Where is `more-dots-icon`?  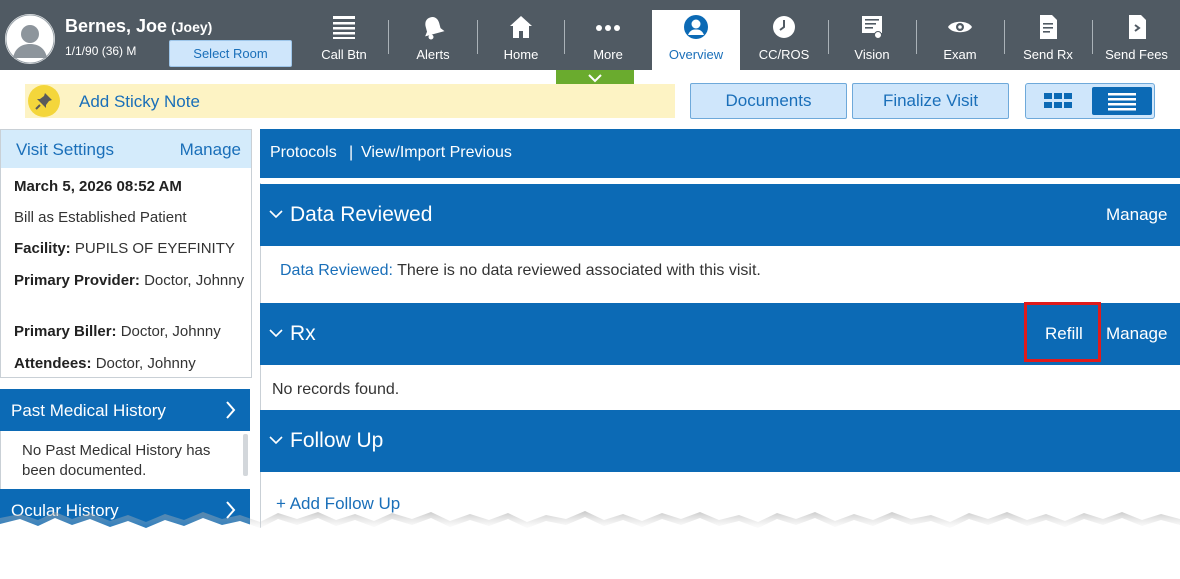 more-dots-icon is located at coordinates (608, 28).